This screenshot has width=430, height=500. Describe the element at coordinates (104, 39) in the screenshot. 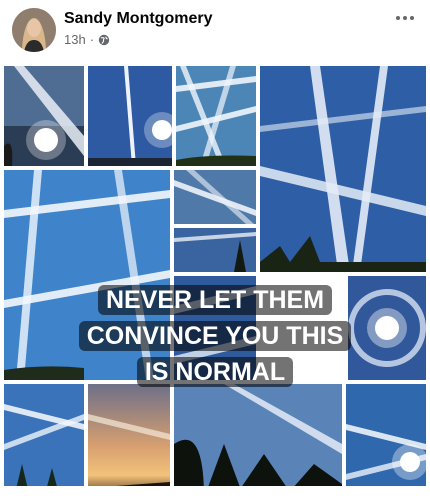

I see `globe-icon` at that location.